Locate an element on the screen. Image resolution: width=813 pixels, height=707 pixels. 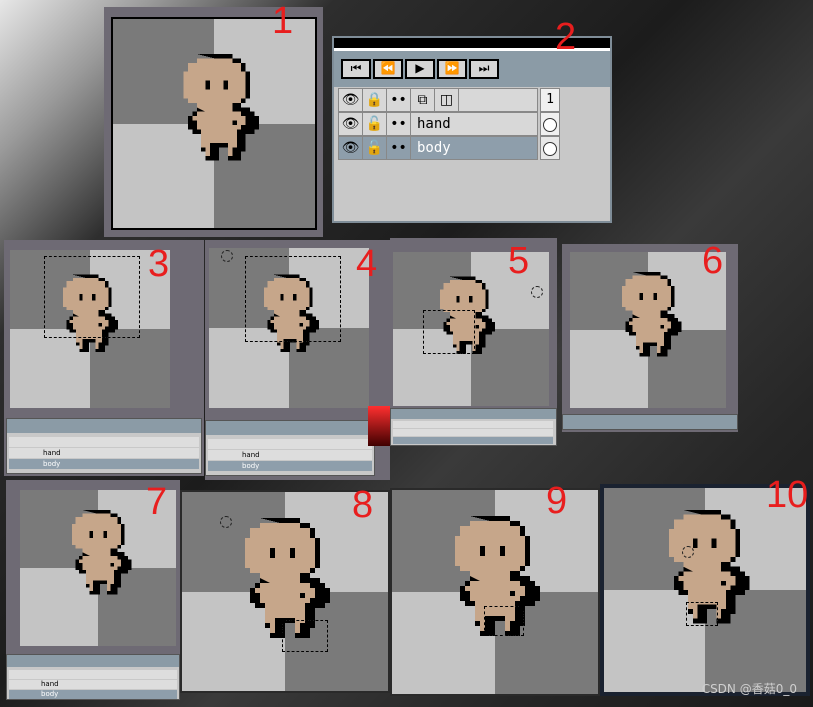
next-frame-icon: ⏩ is located at coordinates (452, 68).